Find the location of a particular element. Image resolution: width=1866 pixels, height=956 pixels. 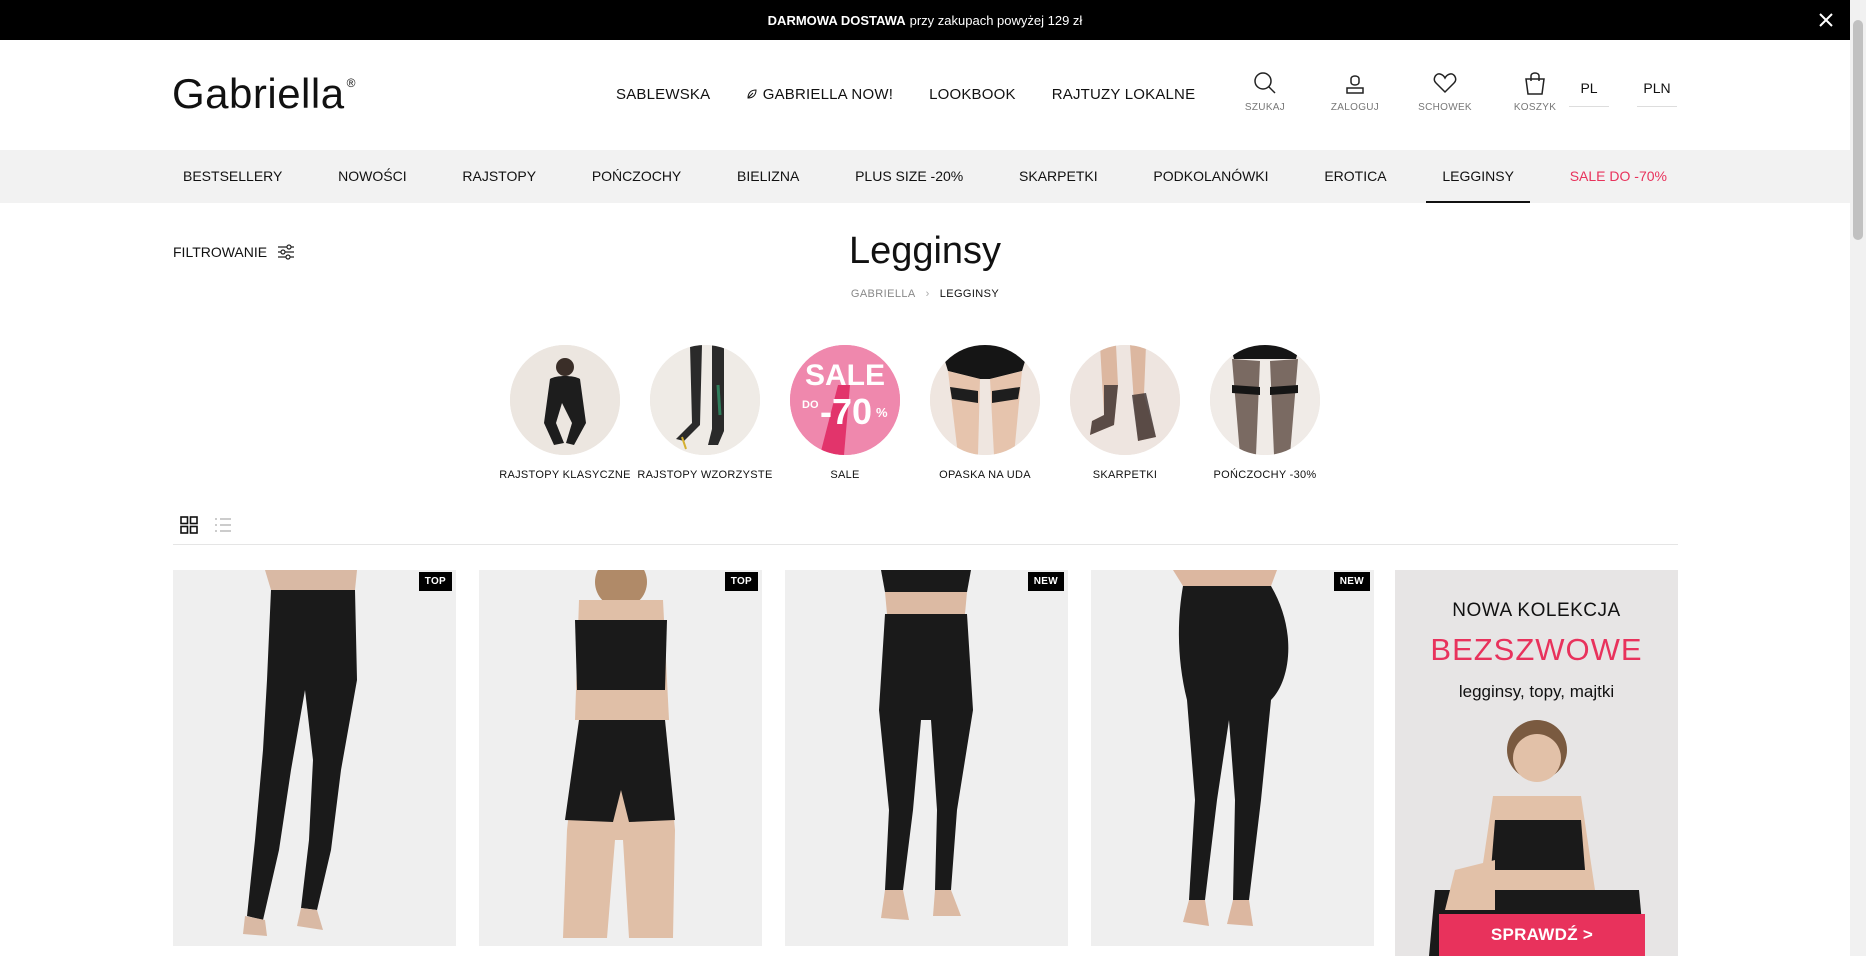

category-plus-size-20: PLUS SIZE -20% is located at coordinates (909, 176).